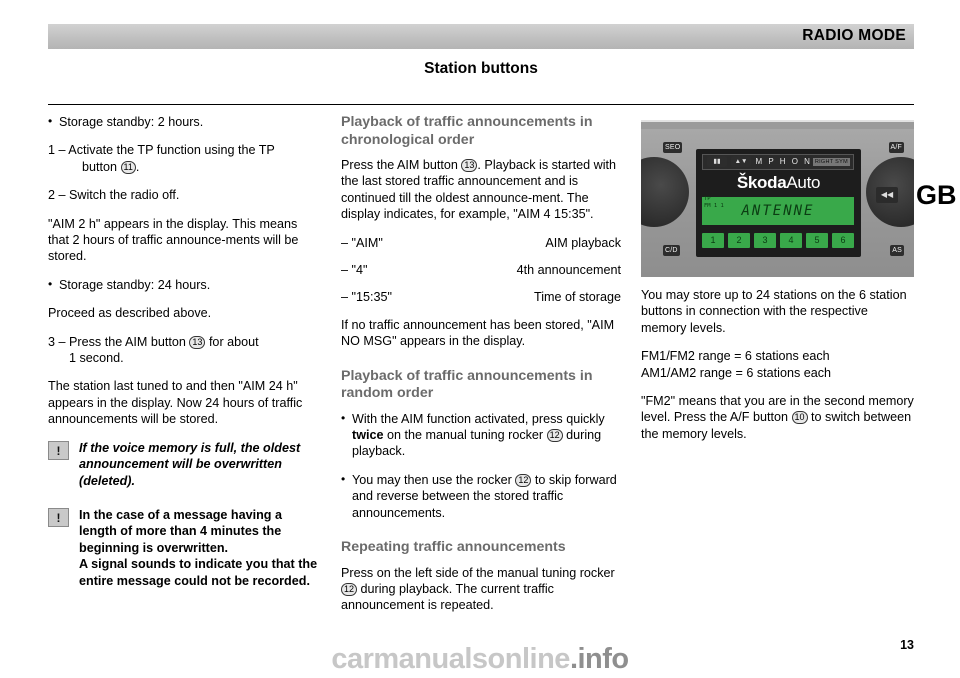 Image resolution: width=960 pixels, height=678 pixels. I want to click on seo-button: SEO, so click(673, 147).